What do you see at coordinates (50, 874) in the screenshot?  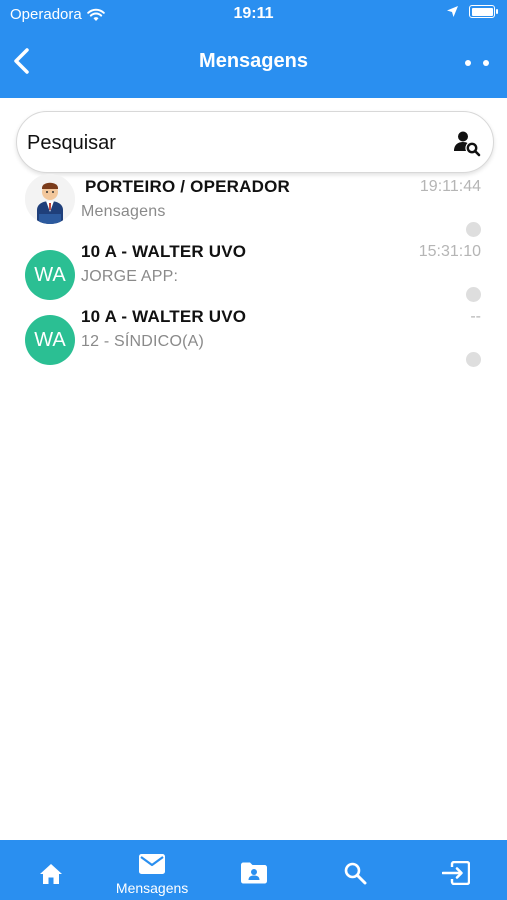 I see `home-icon` at bounding box center [50, 874].